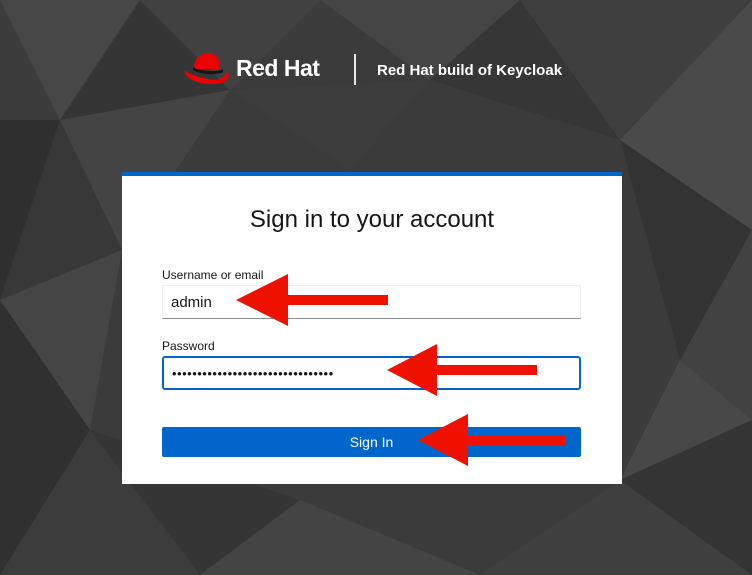 This screenshot has height=575, width=752. Describe the element at coordinates (372, 219) in the screenshot. I see `page-title: Sign in to your account` at that location.